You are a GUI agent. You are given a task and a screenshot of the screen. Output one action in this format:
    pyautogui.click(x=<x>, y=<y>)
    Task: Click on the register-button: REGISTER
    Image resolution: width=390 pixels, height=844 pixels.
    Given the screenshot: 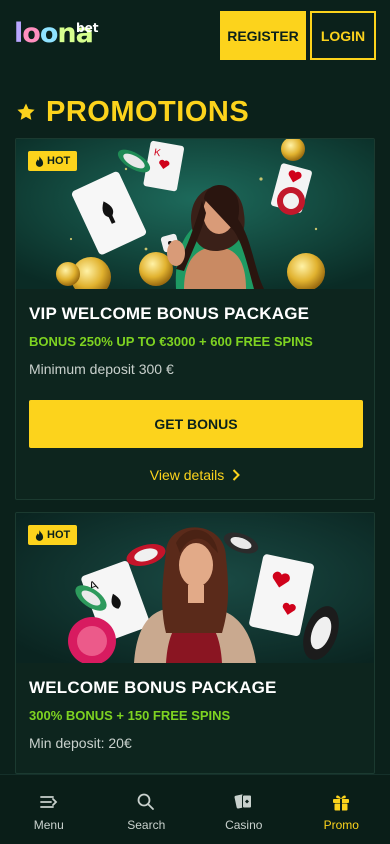 What is the action you would take?
    pyautogui.click(x=263, y=35)
    